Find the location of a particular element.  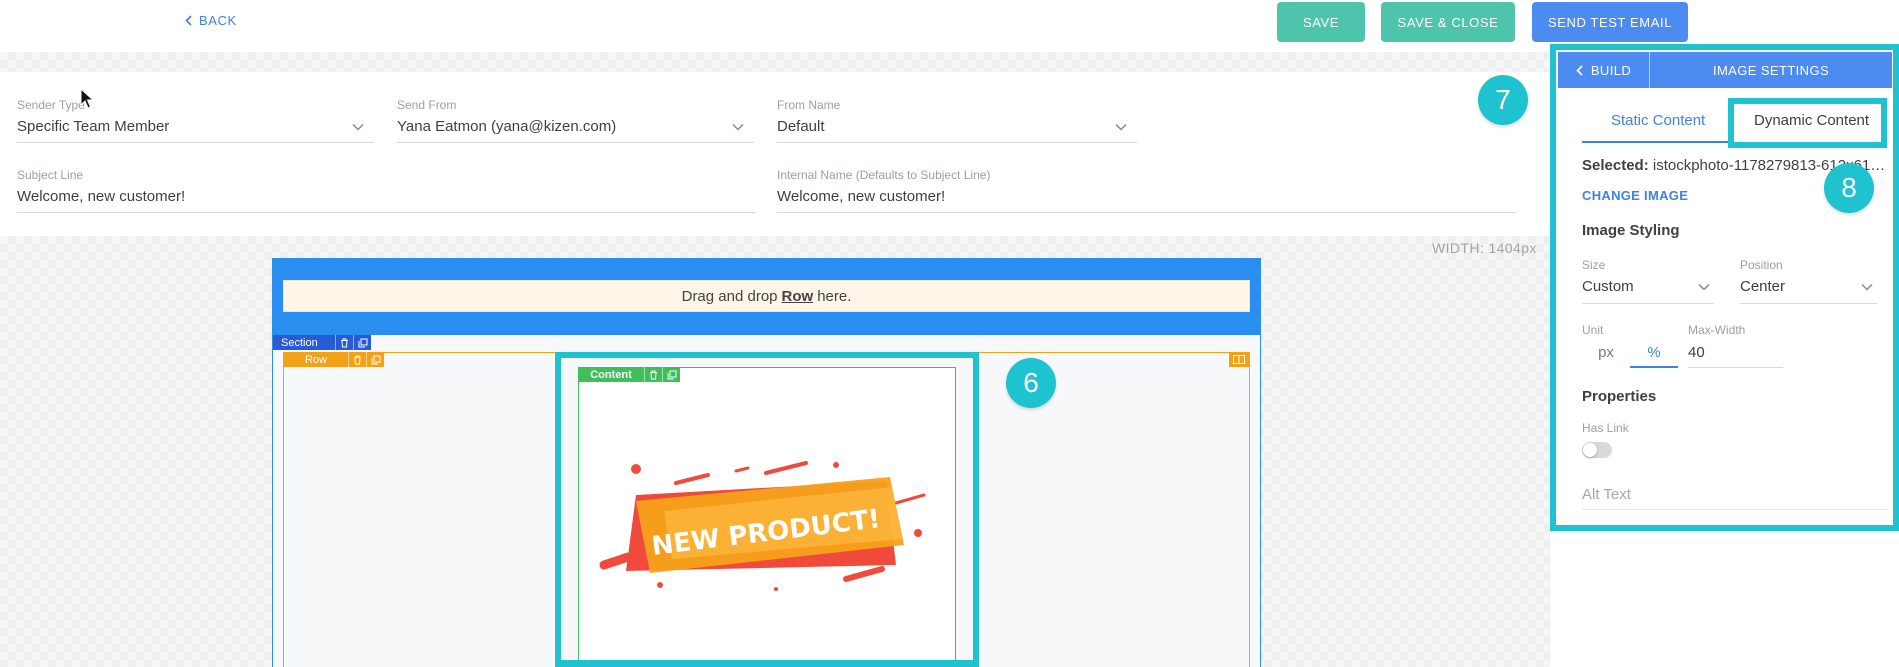

columns-layout-icon is located at coordinates (1239, 359).